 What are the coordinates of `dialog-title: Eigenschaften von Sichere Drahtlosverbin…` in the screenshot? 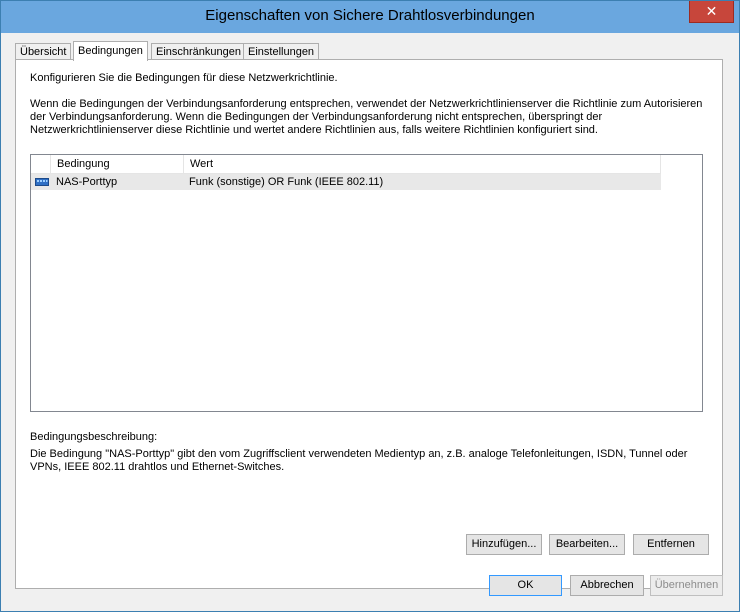 It's located at (370, 15).